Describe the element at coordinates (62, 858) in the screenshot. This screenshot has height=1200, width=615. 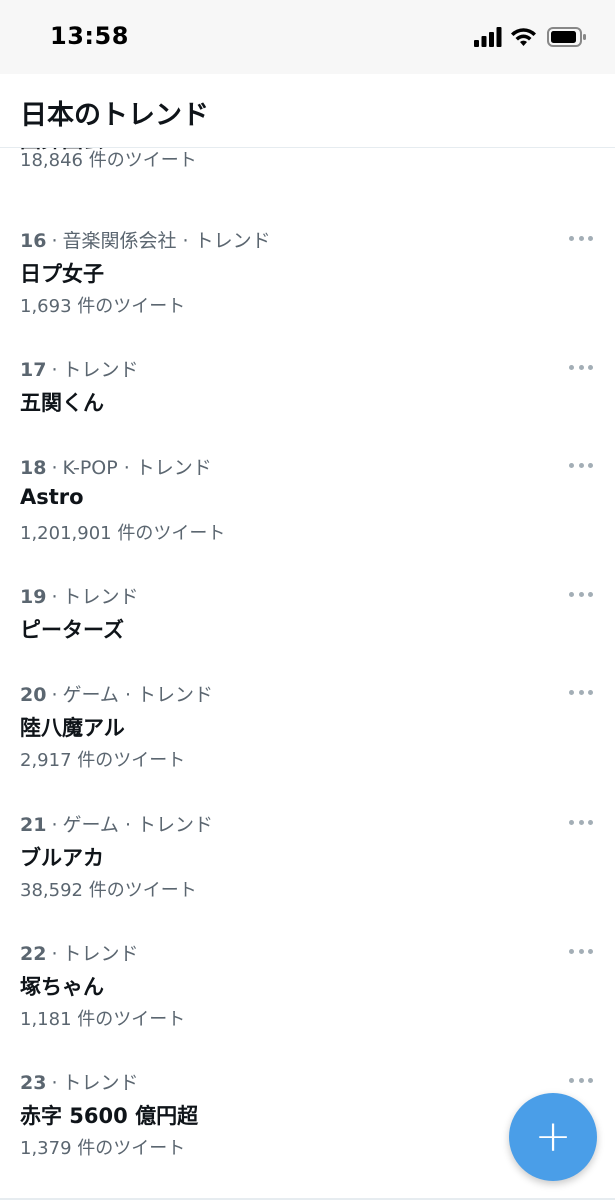
I see `trend-name: ブルアカ` at that location.